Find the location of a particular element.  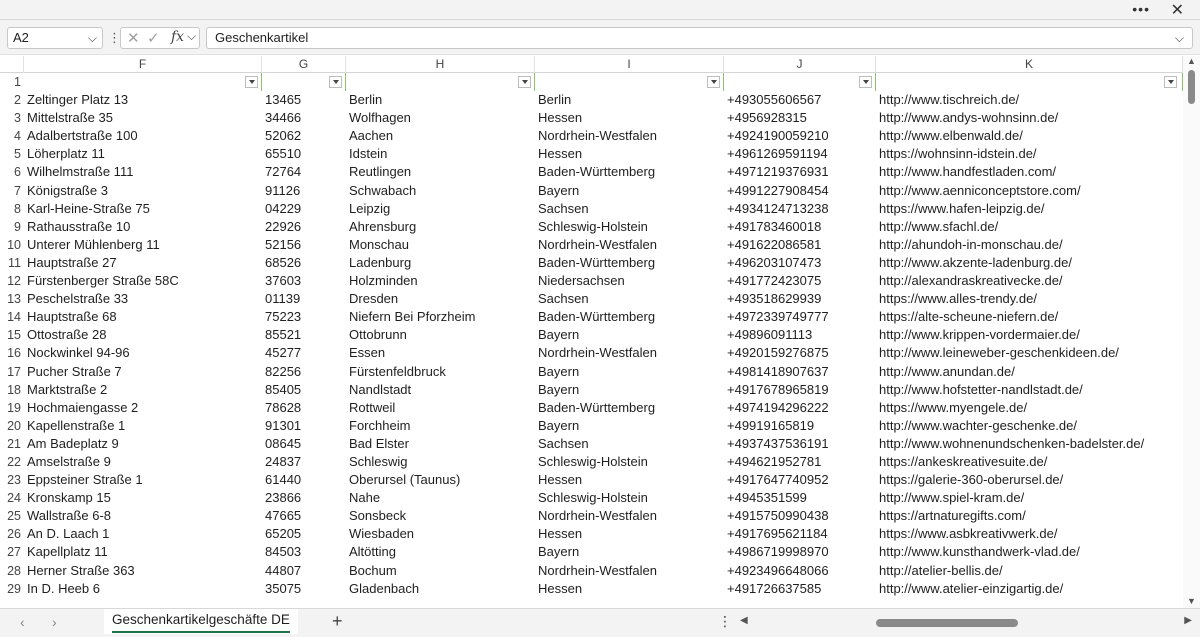

phone-cell: +4972339749777 is located at coordinates (800, 317).